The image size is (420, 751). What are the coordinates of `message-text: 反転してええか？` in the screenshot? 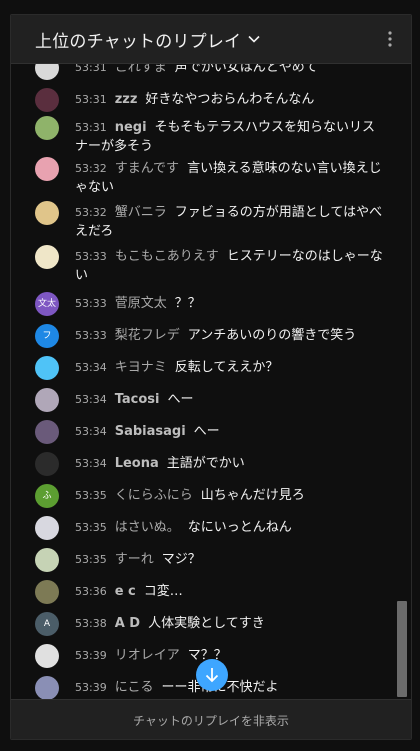 It's located at (226, 367).